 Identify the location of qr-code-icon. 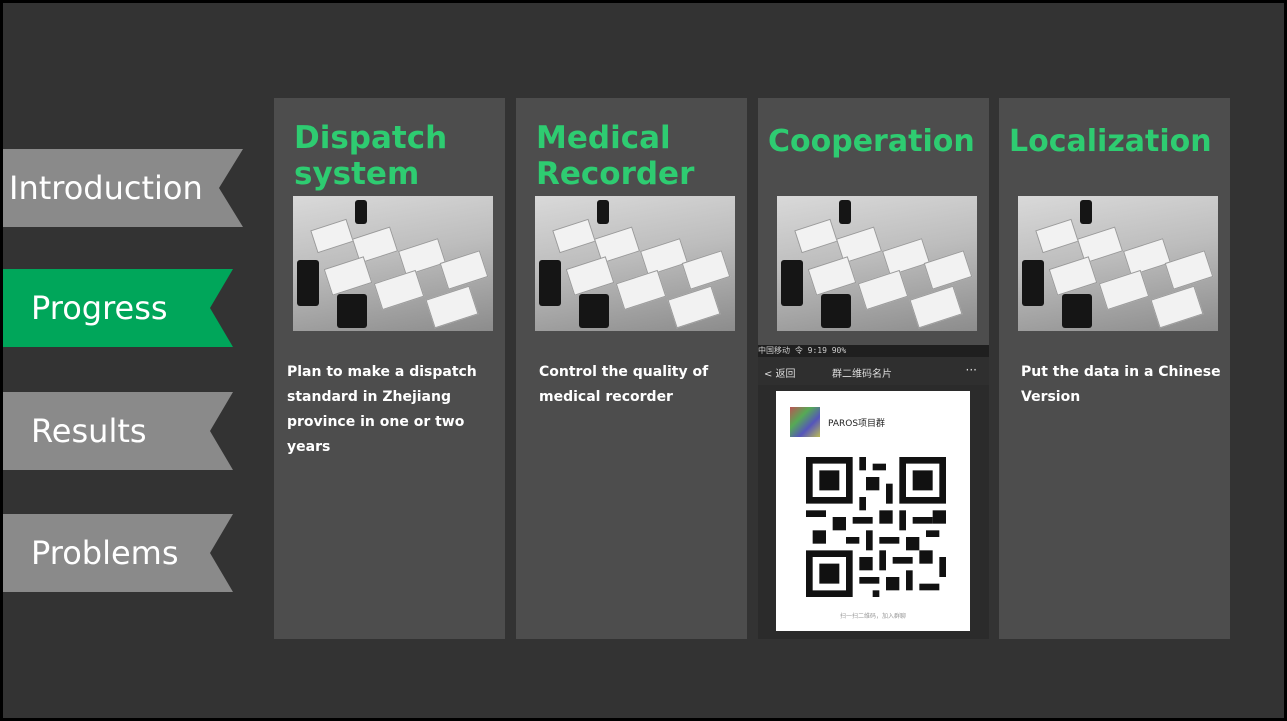
(876, 527).